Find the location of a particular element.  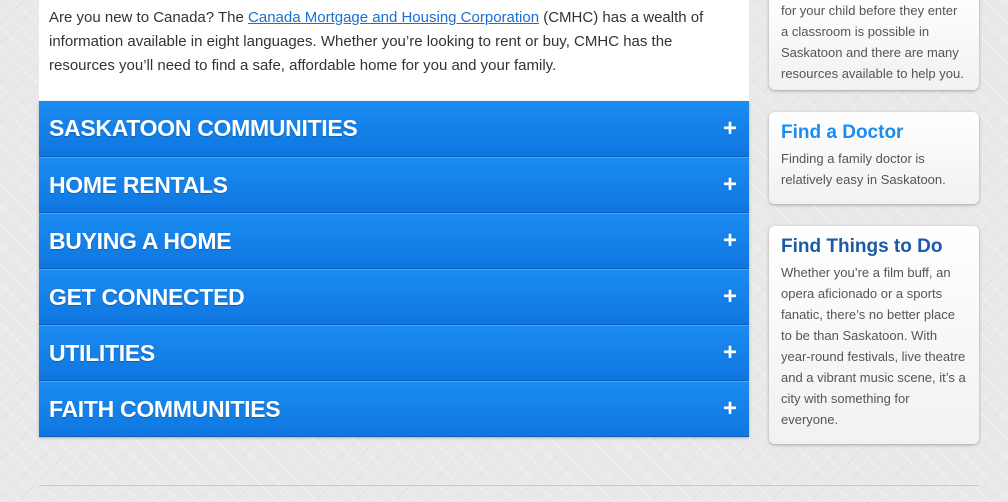

footer-divider is located at coordinates (509, 485).